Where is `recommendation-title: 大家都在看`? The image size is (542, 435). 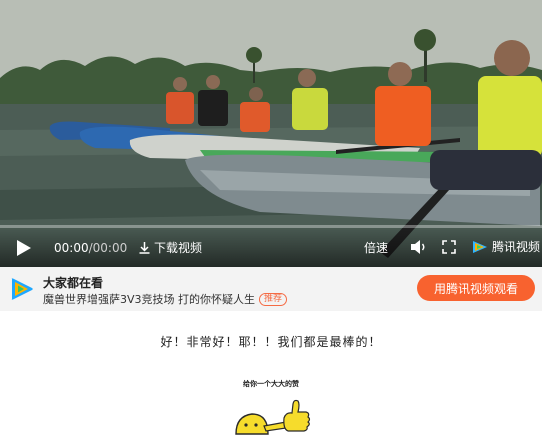 recommendation-title: 大家都在看 is located at coordinates (73, 283).